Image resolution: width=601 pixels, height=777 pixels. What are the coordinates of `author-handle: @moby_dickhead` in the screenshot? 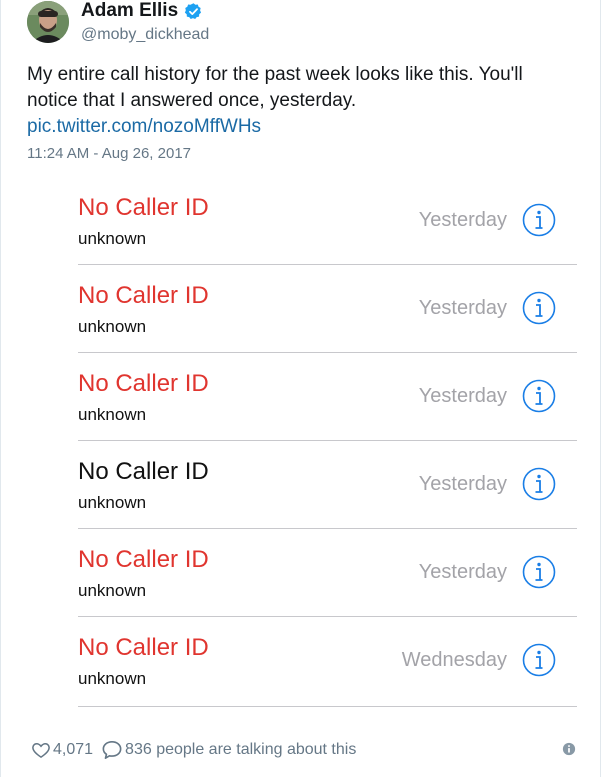 It's located at (145, 35).